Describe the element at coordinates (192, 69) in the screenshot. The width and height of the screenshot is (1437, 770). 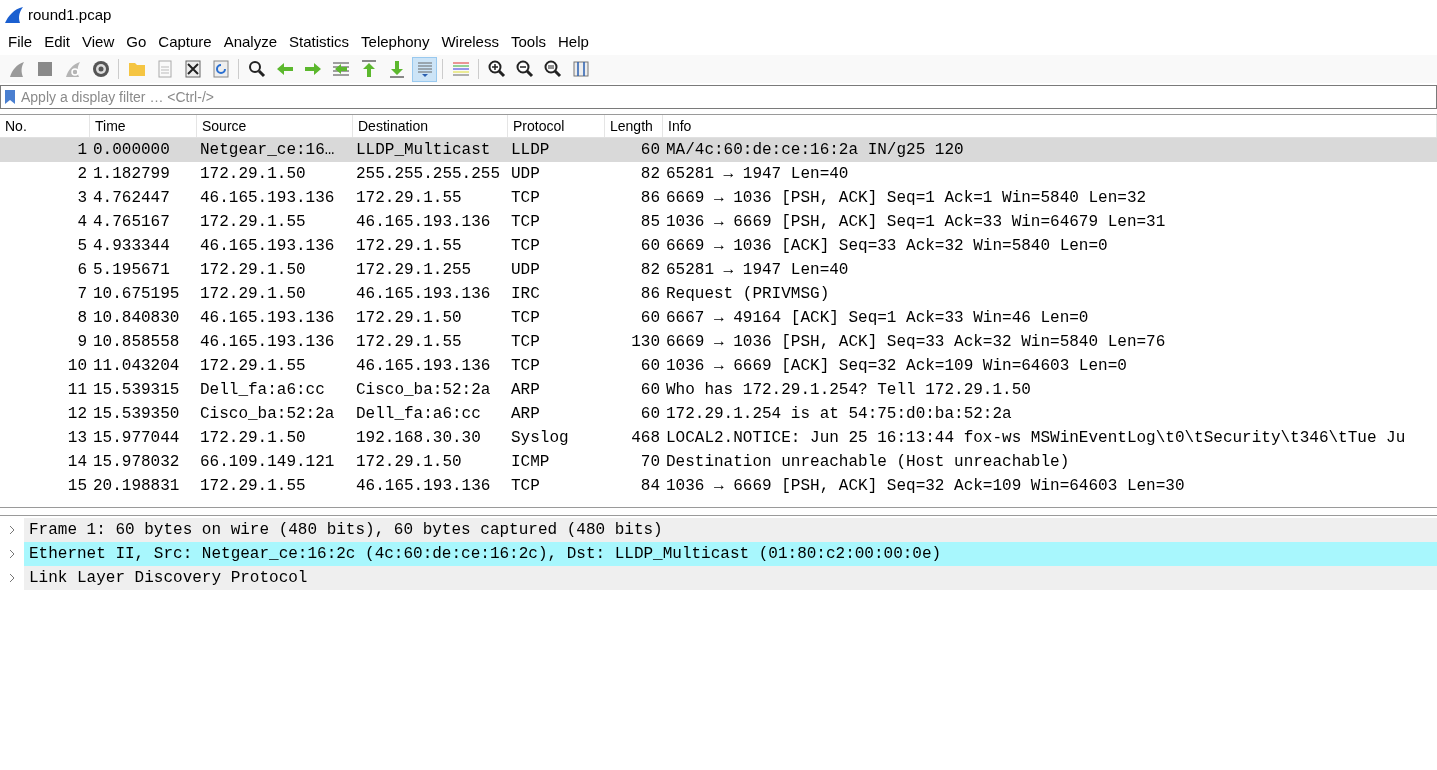
I see `close-file-icon` at that location.